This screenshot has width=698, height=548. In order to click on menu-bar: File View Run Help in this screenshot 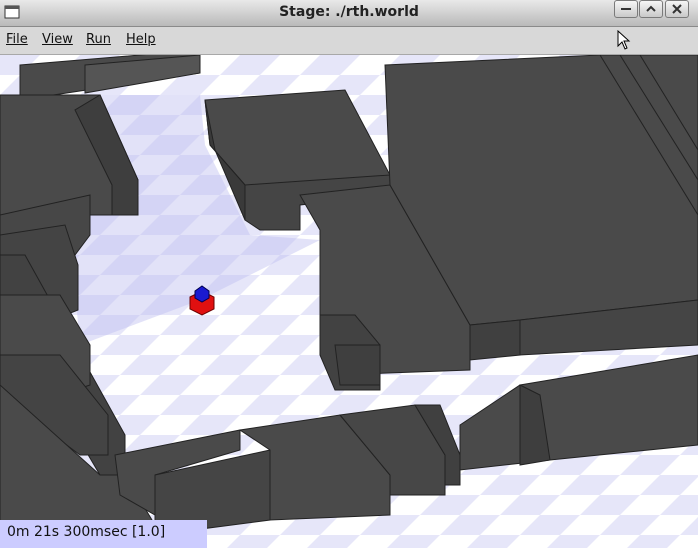, I will do `click(349, 41)`.